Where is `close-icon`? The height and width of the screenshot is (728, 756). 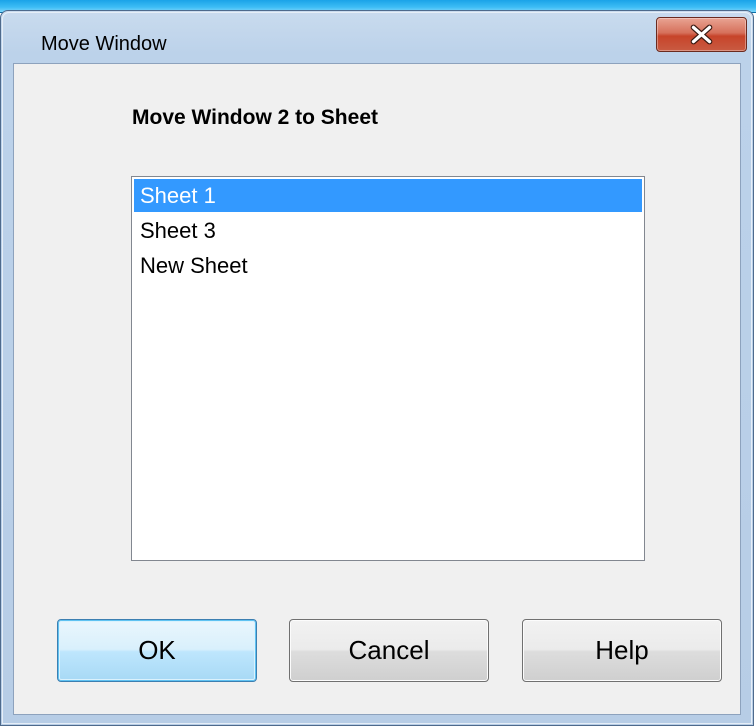 close-icon is located at coordinates (701, 34).